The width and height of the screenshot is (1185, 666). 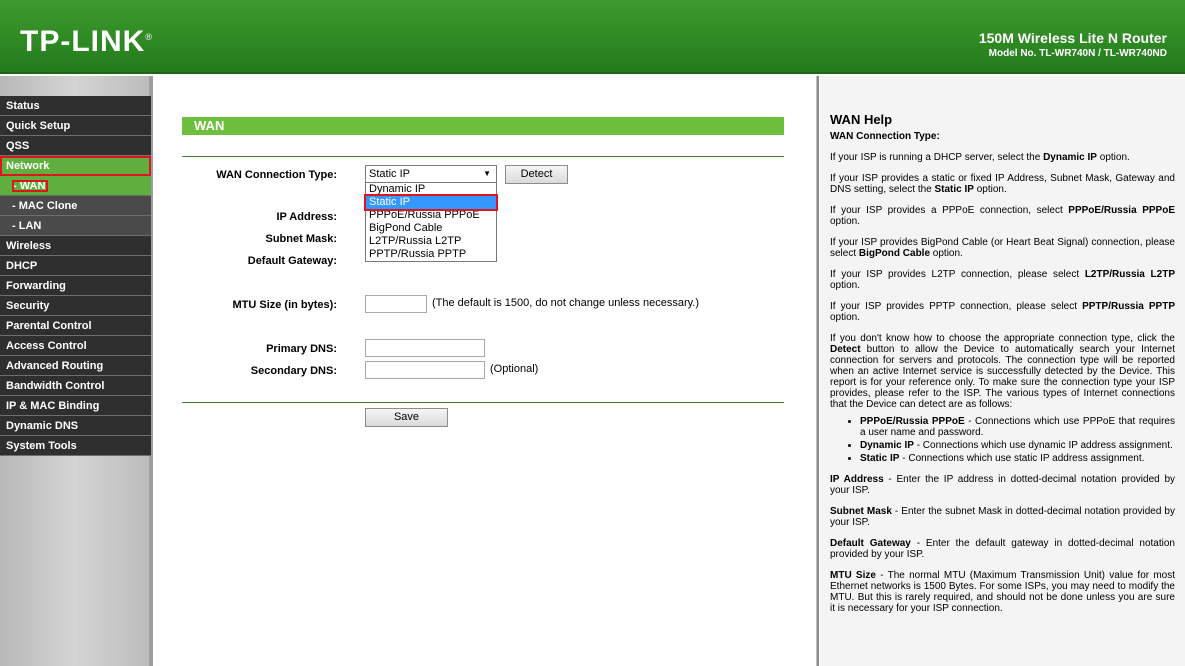 I want to click on divider-top, so click(x=483, y=156).